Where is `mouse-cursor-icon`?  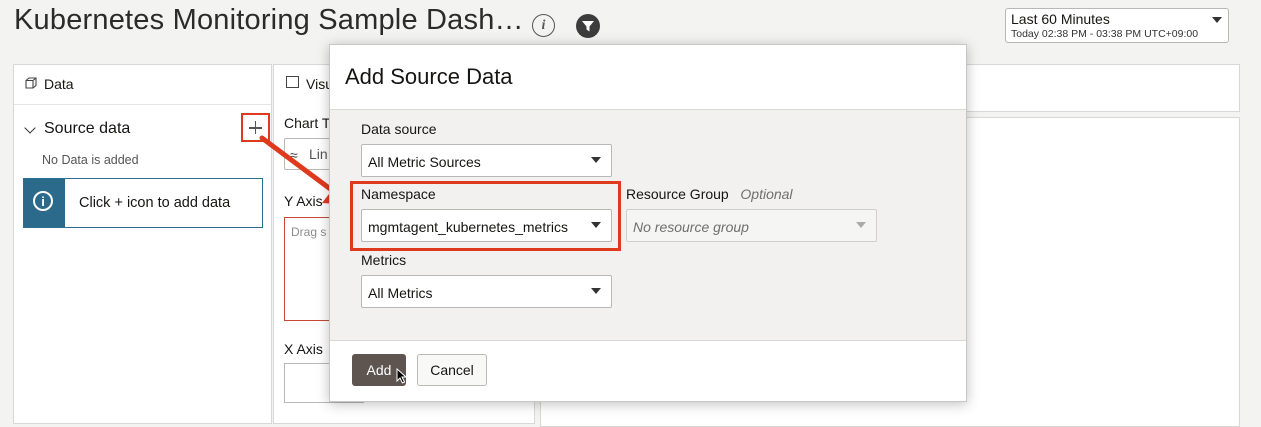 mouse-cursor-icon is located at coordinates (402, 376).